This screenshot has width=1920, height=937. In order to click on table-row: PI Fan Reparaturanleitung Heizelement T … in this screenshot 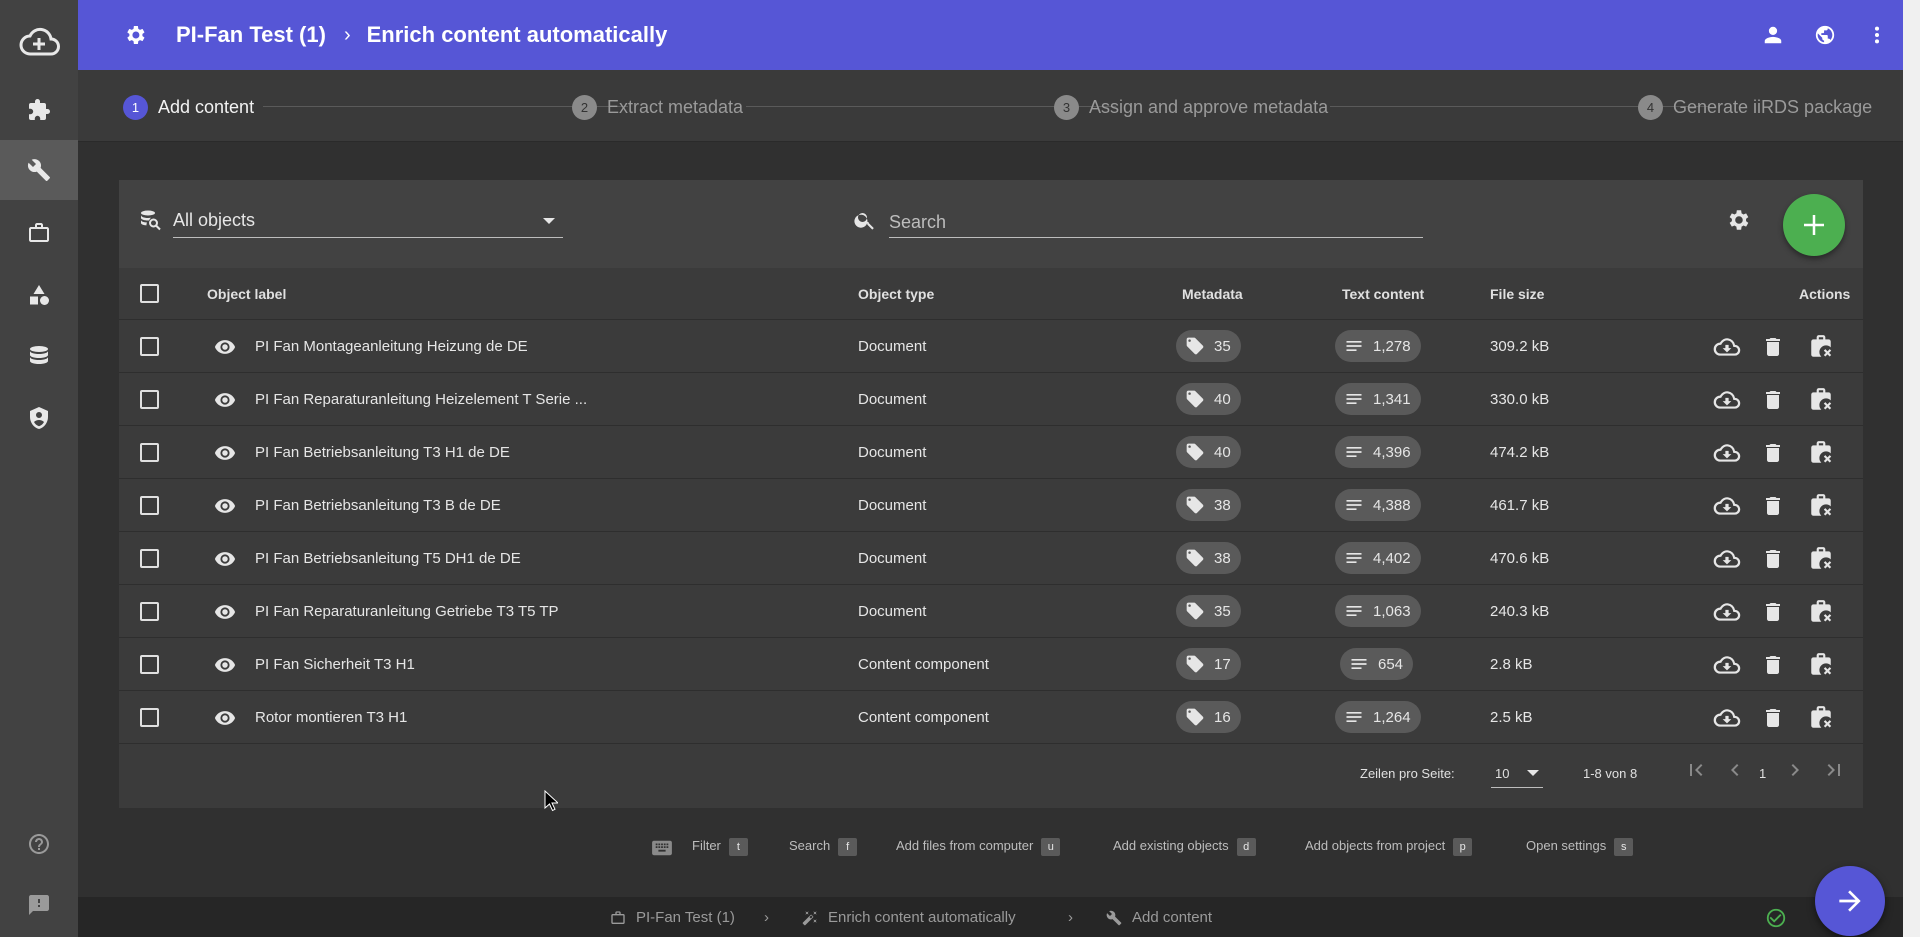, I will do `click(991, 399)`.